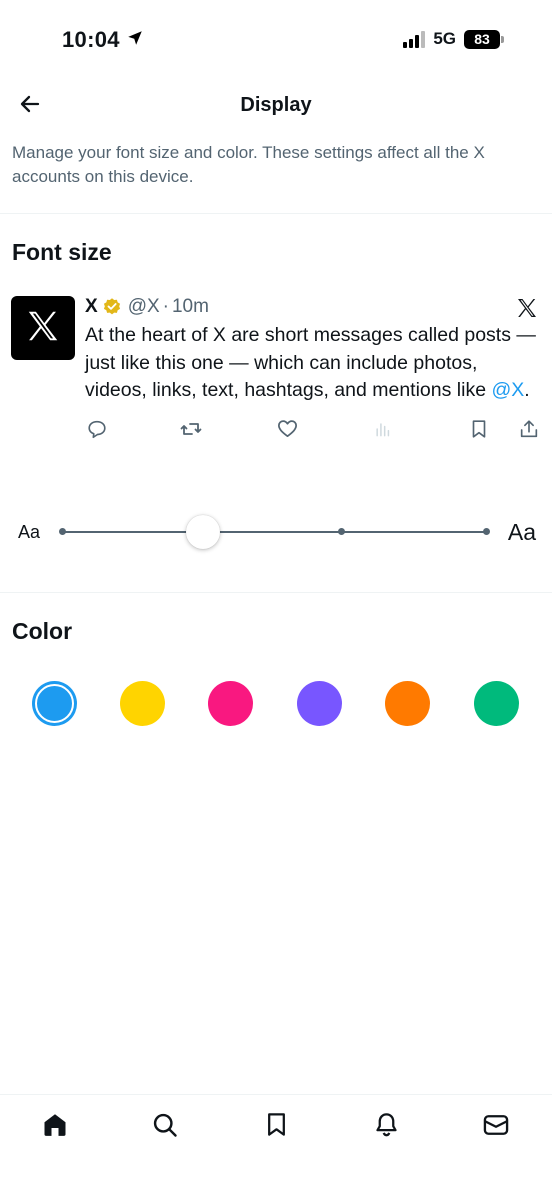 This screenshot has width=552, height=1199. What do you see at coordinates (135, 40) in the screenshot?
I see `location-arrow-icon` at bounding box center [135, 40].